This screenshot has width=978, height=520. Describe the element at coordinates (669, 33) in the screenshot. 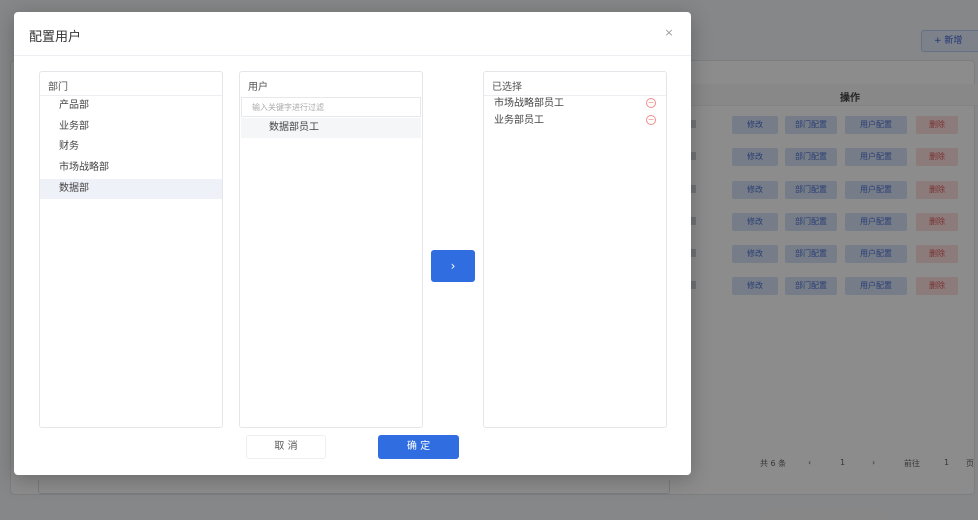

I see `close-icon: ×` at that location.